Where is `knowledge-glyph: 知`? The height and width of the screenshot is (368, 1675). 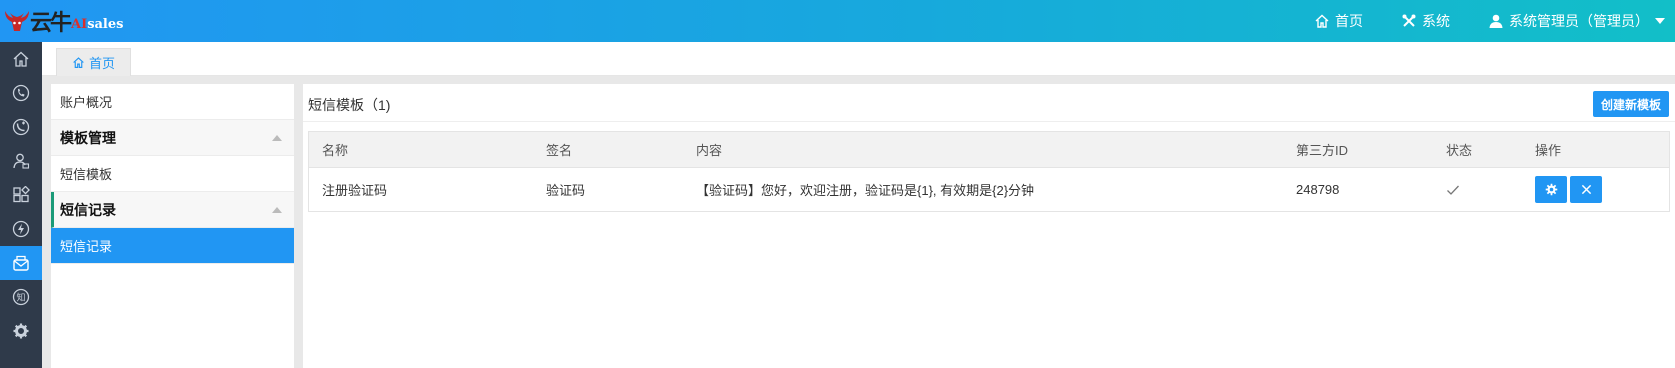
knowledge-glyph: 知 is located at coordinates (20, 298).